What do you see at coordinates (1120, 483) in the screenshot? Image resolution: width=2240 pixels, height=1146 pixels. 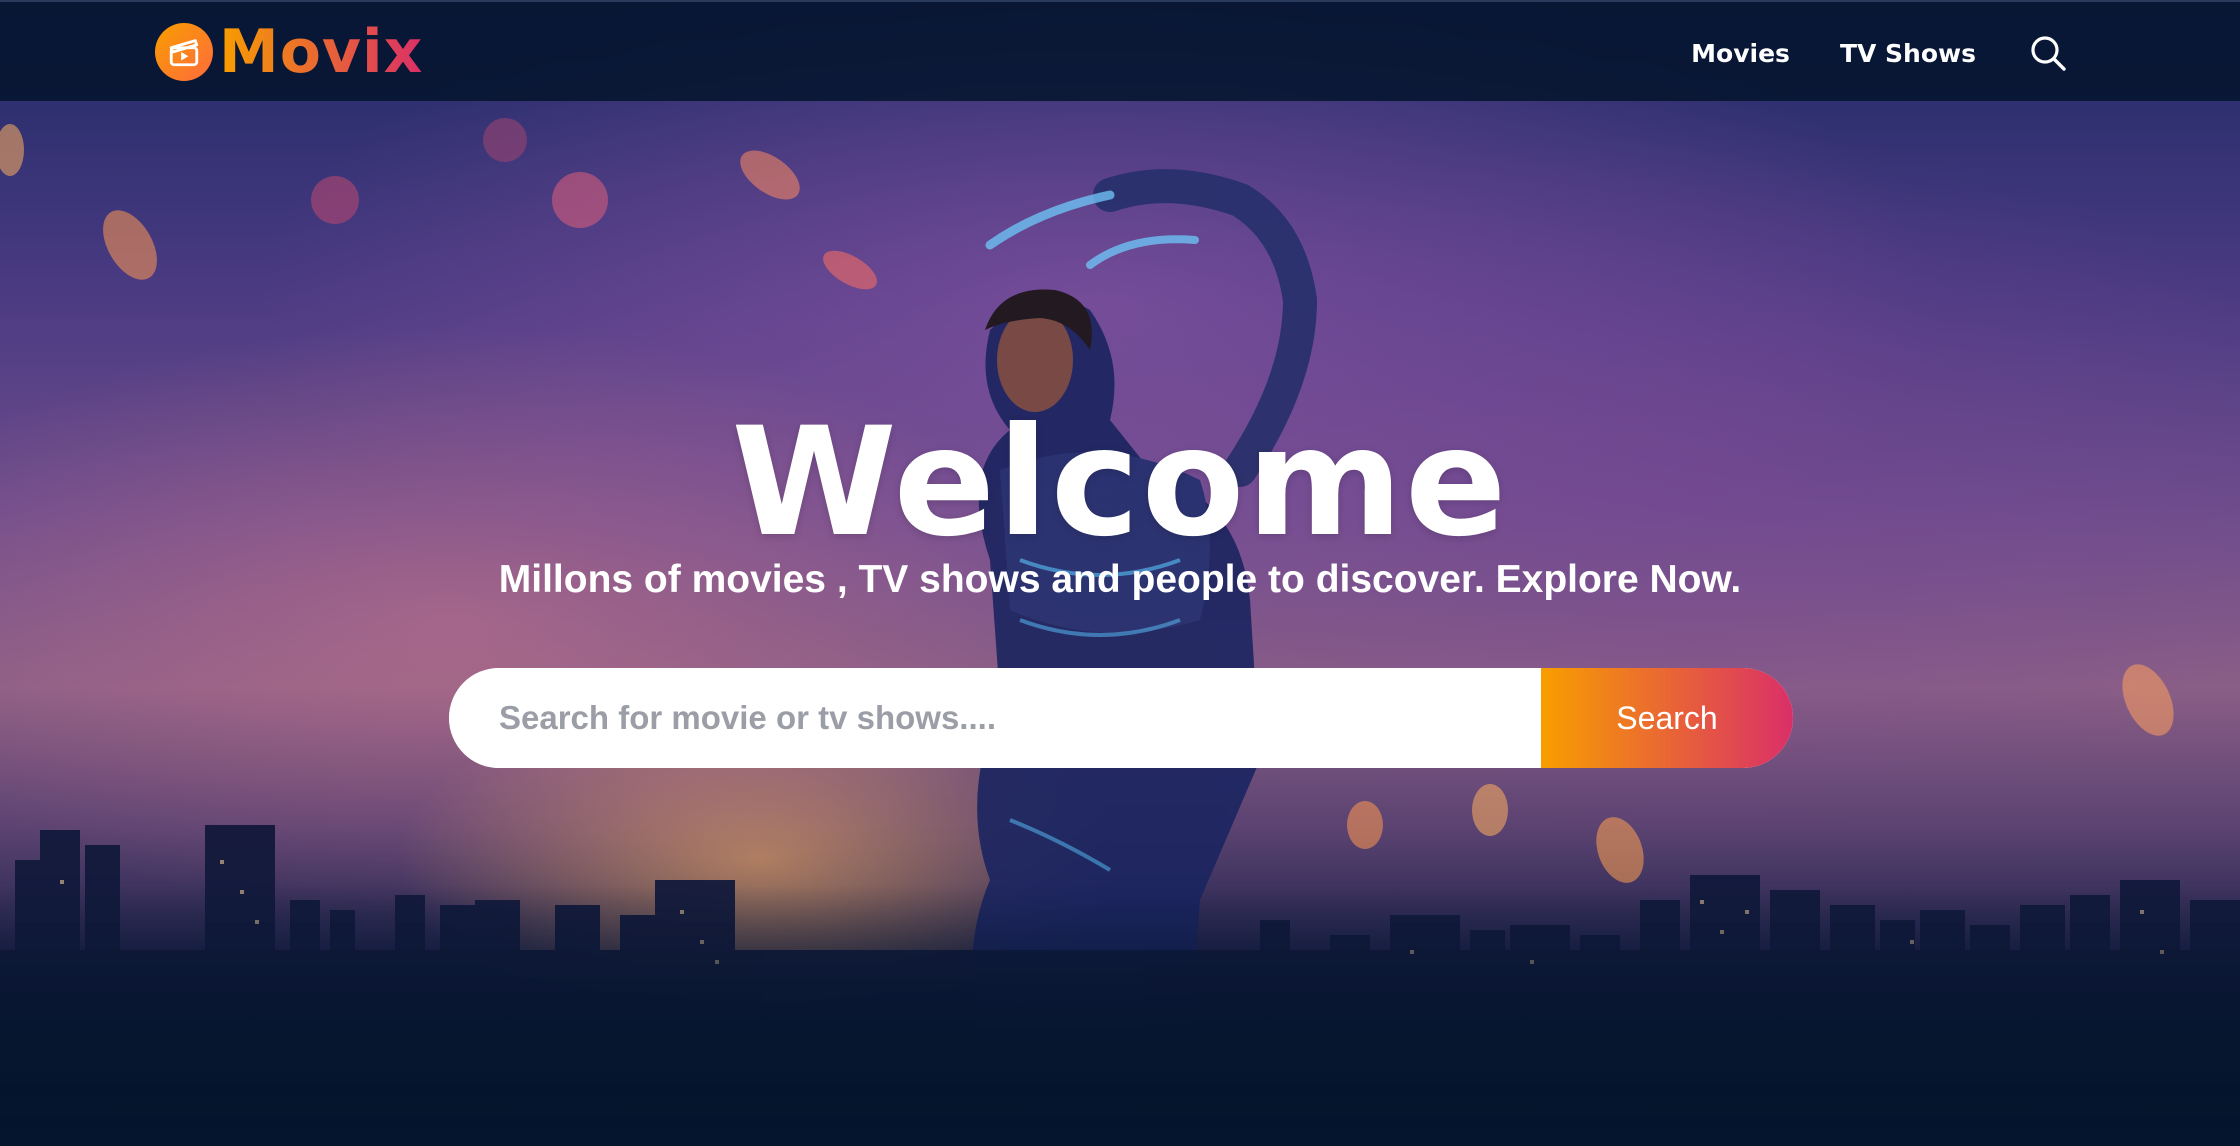 I see `hero-title: Welcome` at bounding box center [1120, 483].